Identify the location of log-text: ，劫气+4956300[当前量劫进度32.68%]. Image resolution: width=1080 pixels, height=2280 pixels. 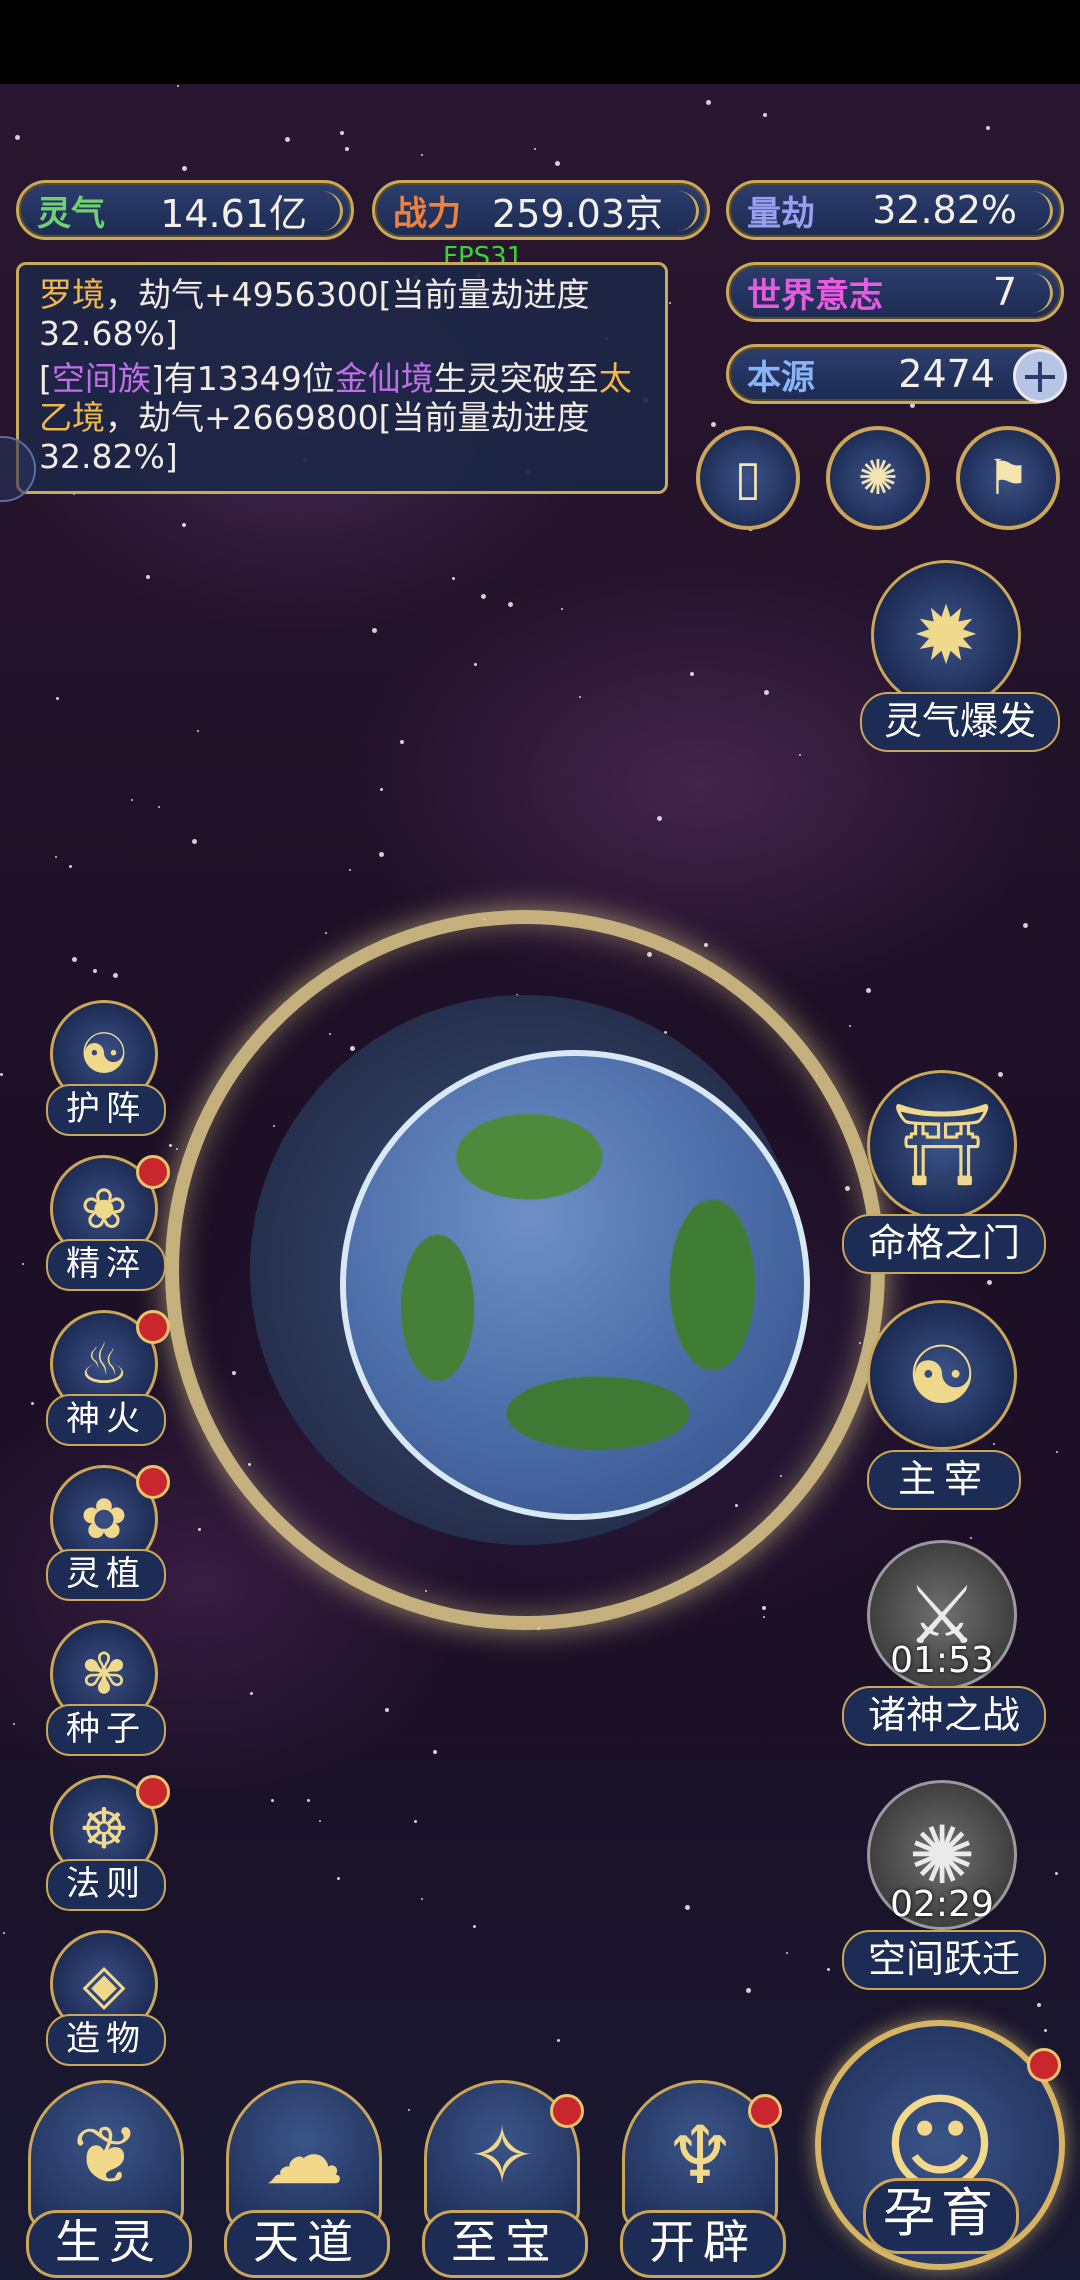
(314, 314).